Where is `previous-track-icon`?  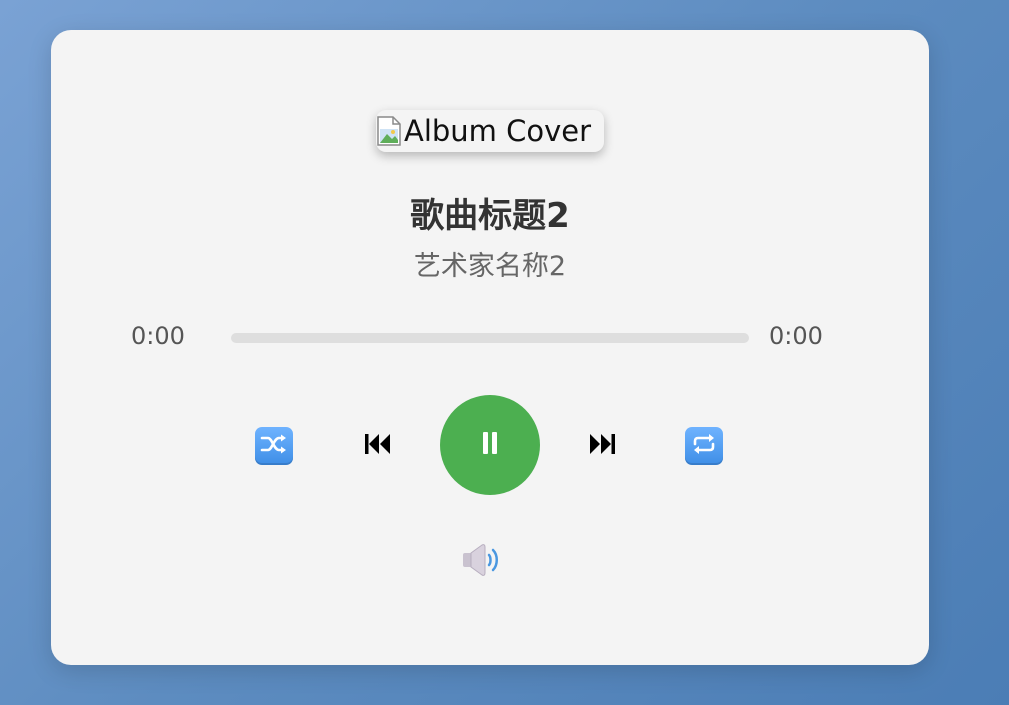
previous-track-icon is located at coordinates (378, 446).